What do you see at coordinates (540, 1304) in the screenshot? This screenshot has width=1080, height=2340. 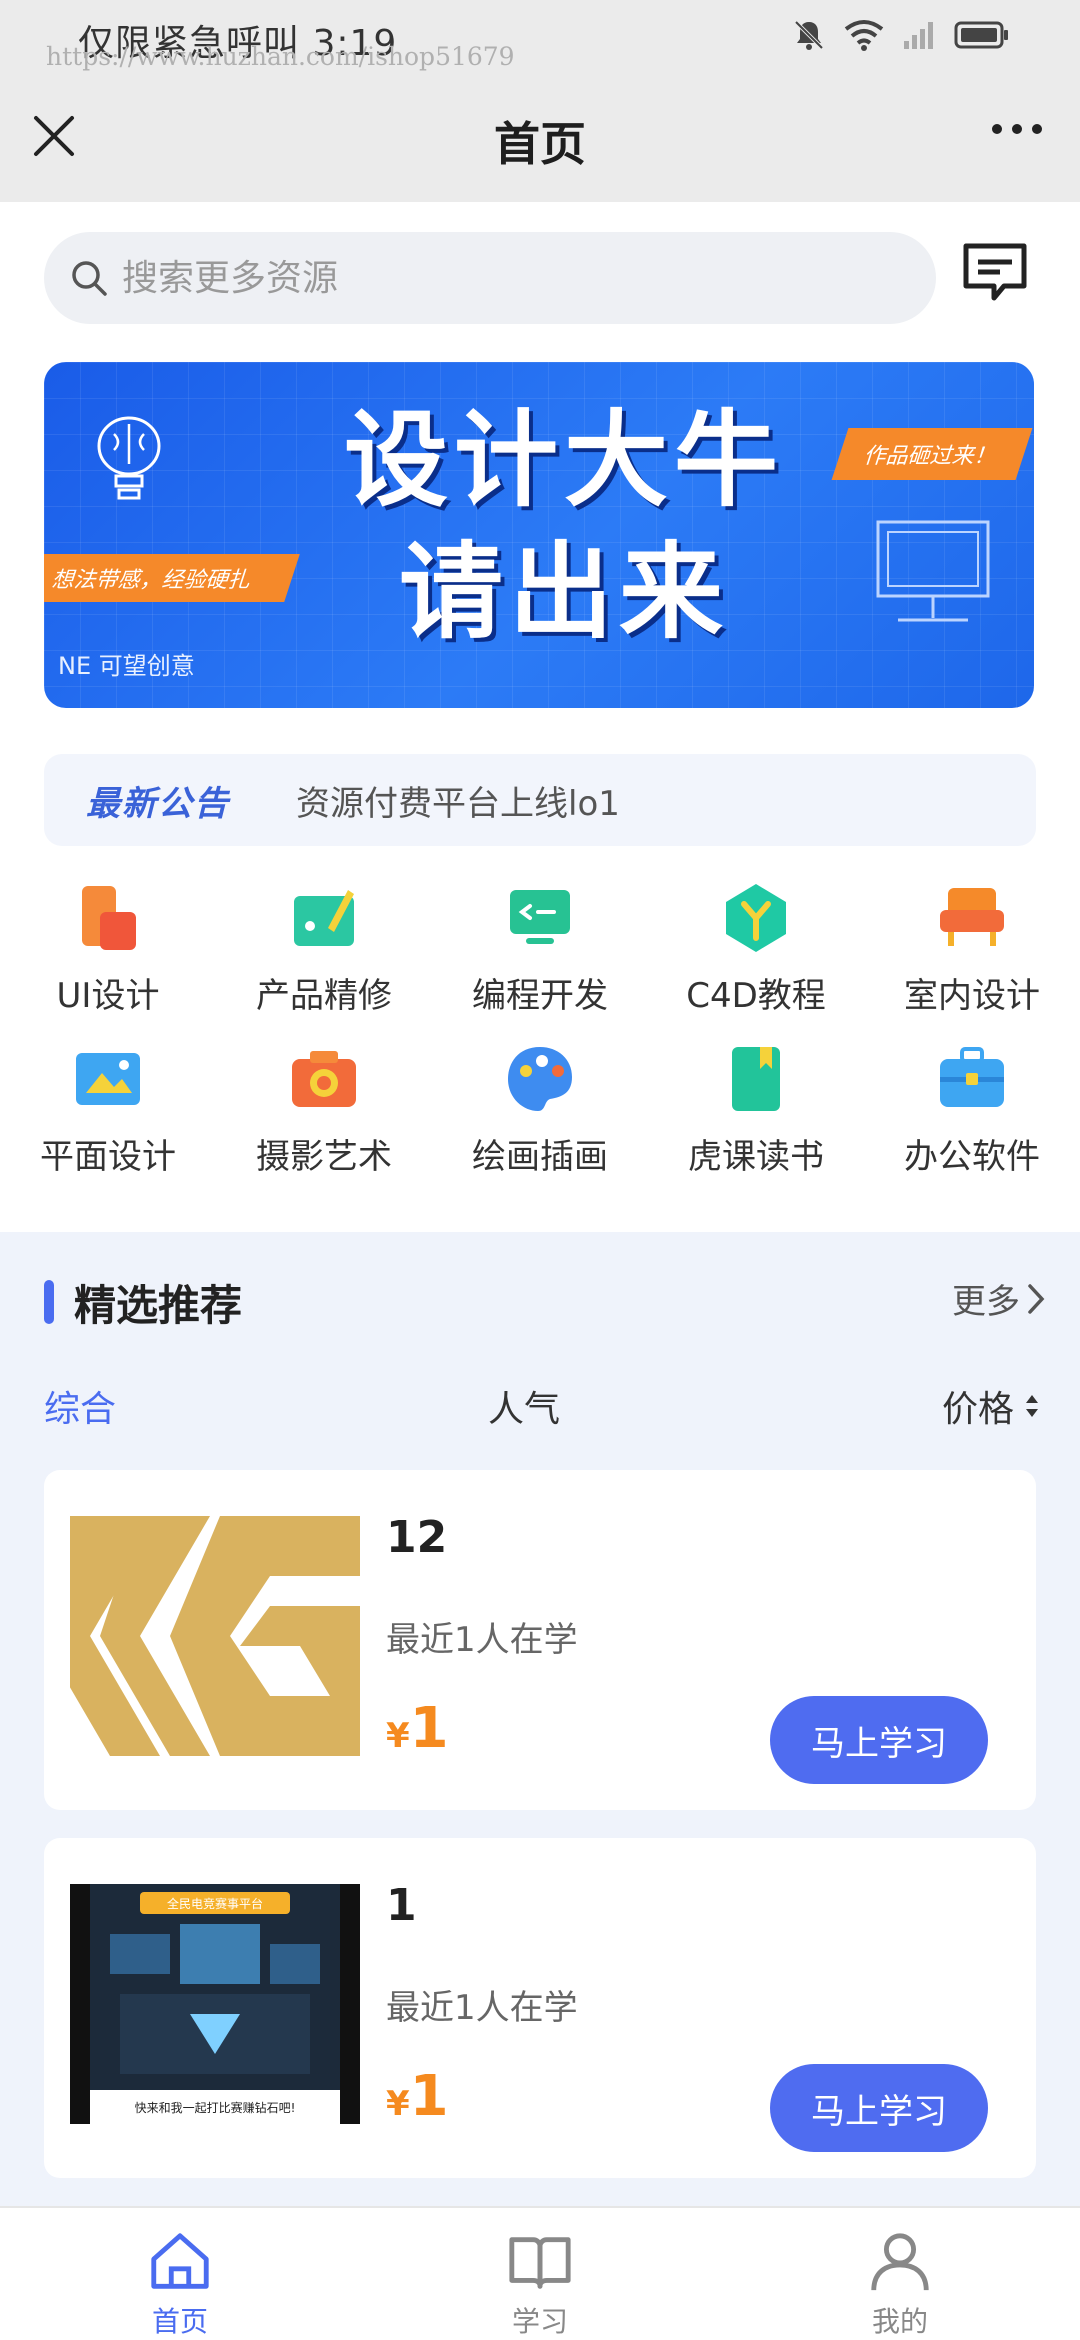 I see `featured-section-header: 精选推荐 更多` at bounding box center [540, 1304].